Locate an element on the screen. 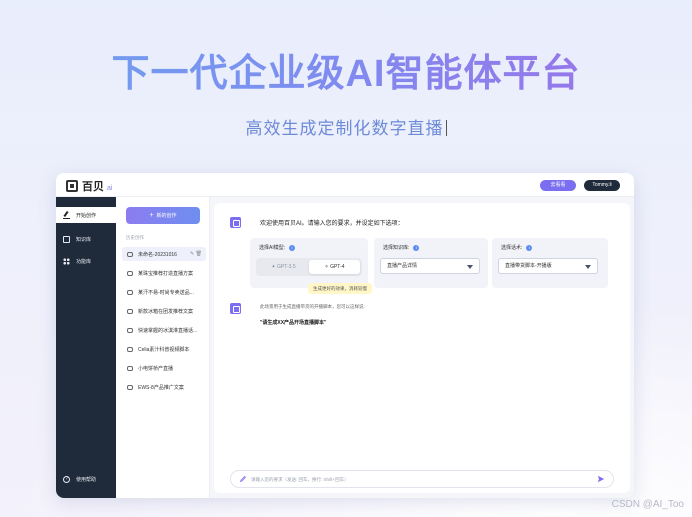  go-see-button: 去看看 is located at coordinates (558, 185).